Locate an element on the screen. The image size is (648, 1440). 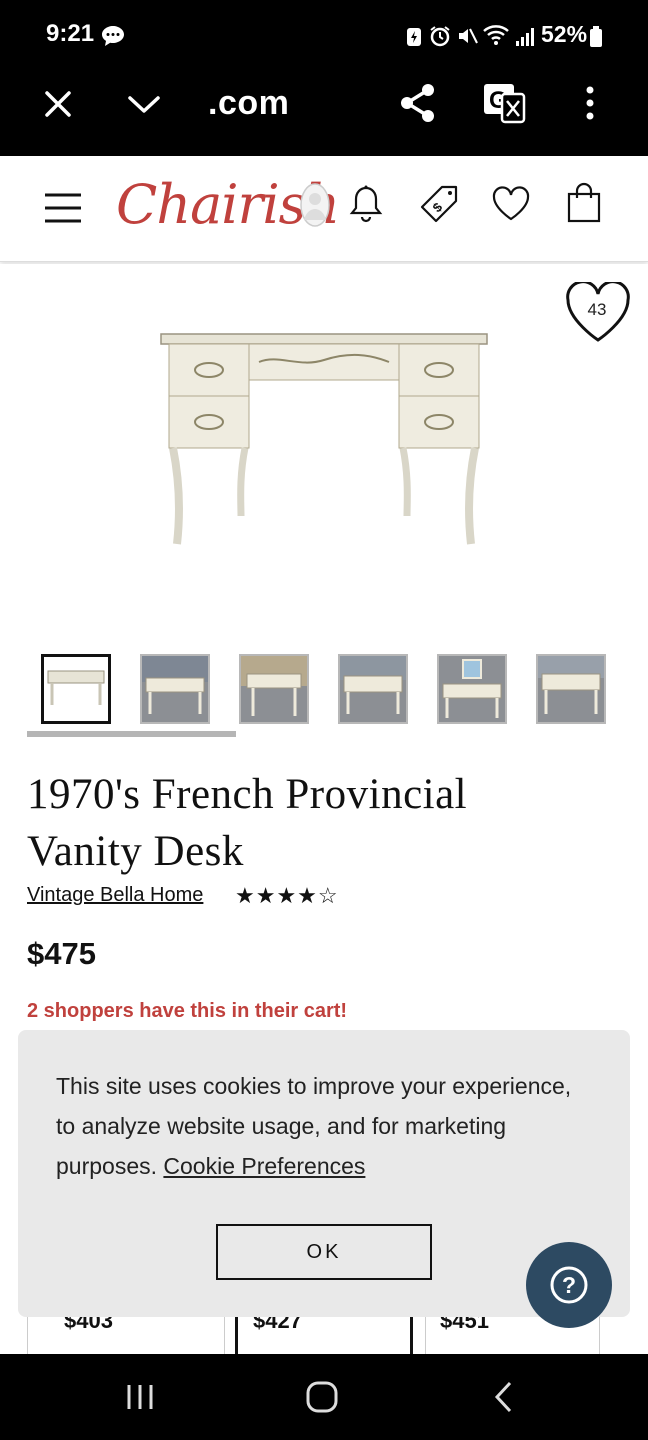
url-text: .com is located at coordinates (248, 103).